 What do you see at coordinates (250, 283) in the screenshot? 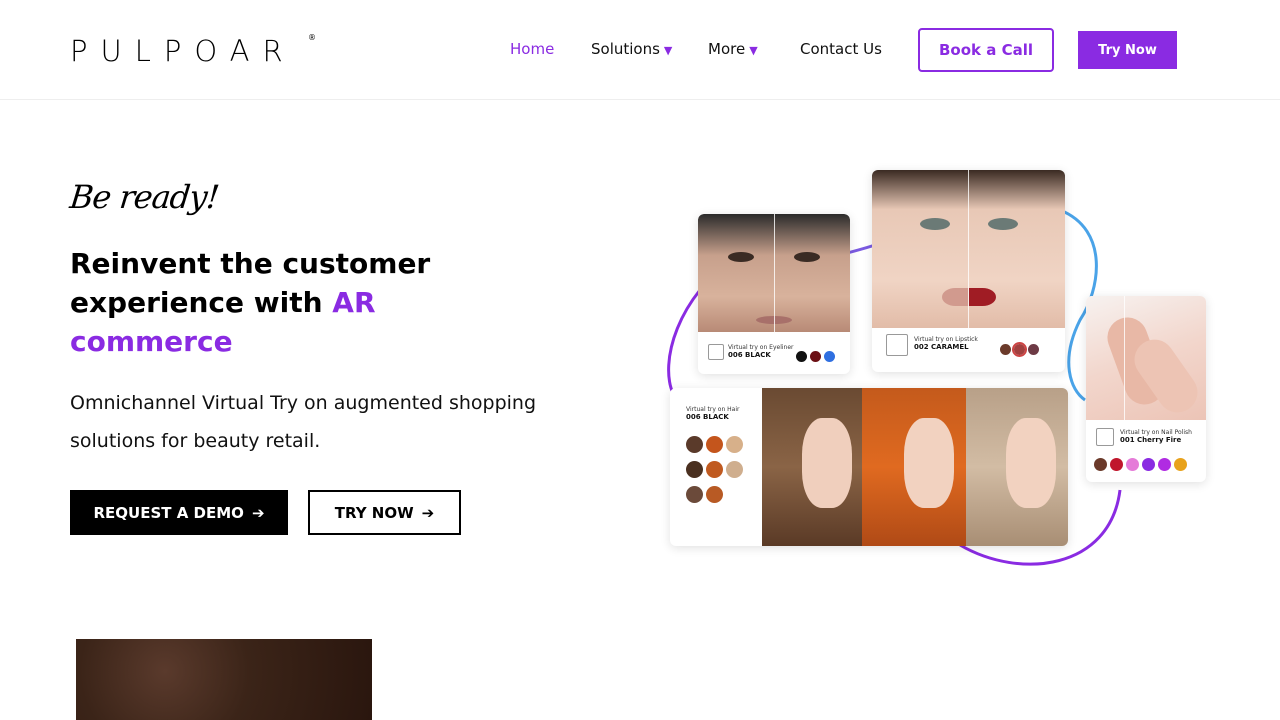
I see `headline-text: Reinvent the customer experience with` at bounding box center [250, 283].